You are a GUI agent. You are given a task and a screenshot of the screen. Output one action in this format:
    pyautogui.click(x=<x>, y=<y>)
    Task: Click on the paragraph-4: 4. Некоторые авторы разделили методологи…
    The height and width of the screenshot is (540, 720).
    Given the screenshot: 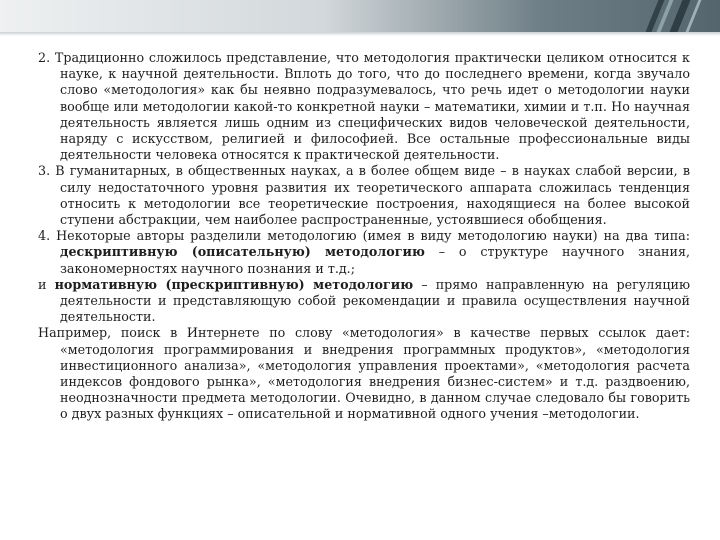 What is the action you would take?
    pyautogui.click(x=364, y=252)
    